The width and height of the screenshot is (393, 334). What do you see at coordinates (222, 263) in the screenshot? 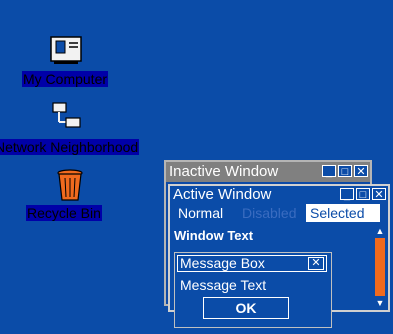
I see `message-box-title: Message Box` at bounding box center [222, 263].